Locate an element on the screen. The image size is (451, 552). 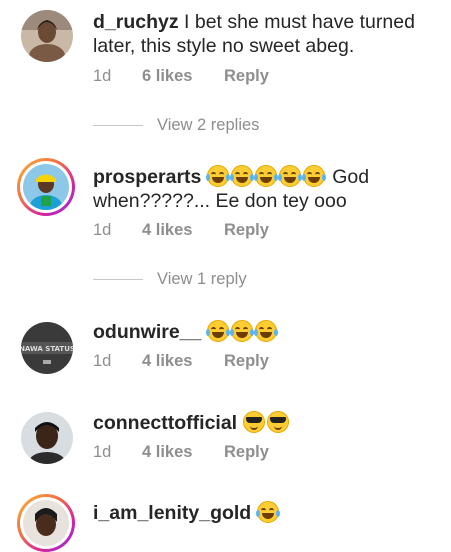
comment-likes: 6 likes is located at coordinates (183, 76).